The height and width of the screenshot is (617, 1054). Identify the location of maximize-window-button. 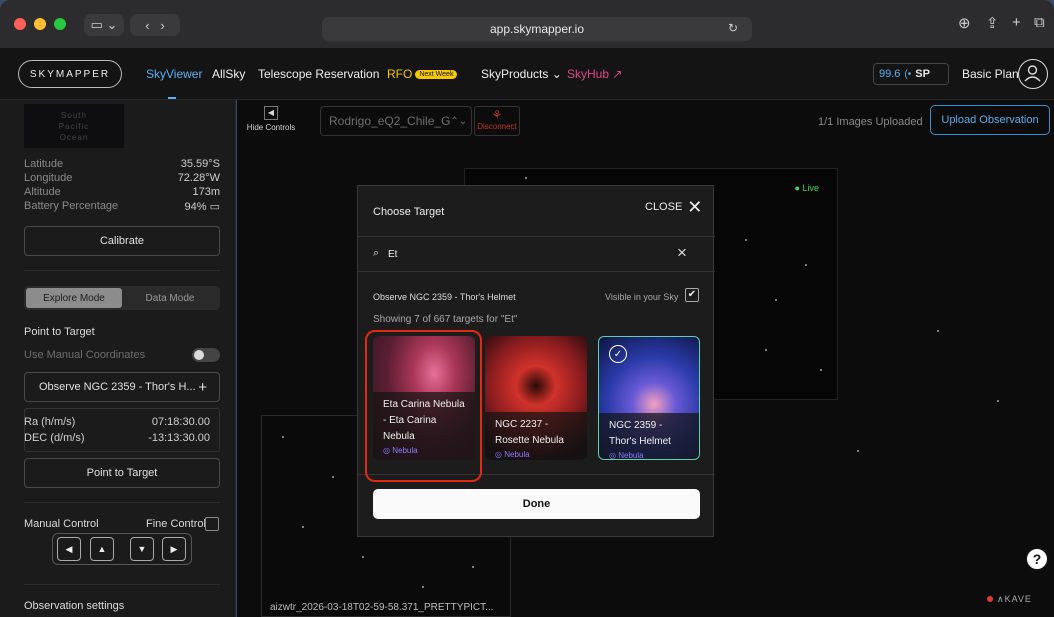
(60, 24).